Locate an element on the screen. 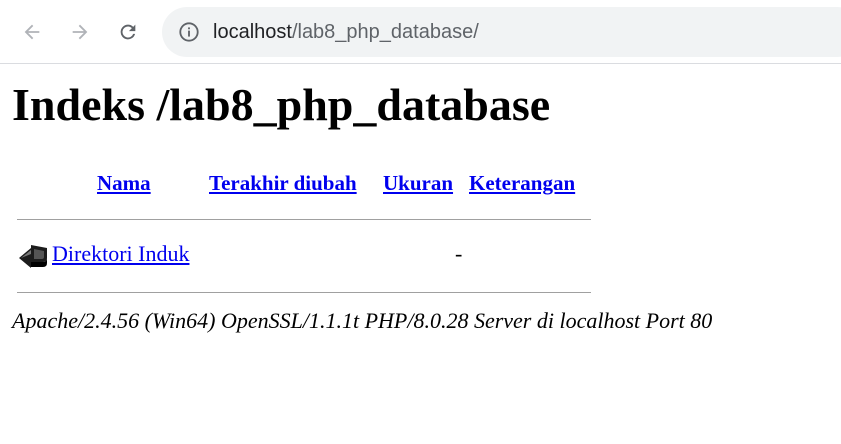 The image size is (841, 444). sort-by-description-link: Keterangan is located at coordinates (522, 183).